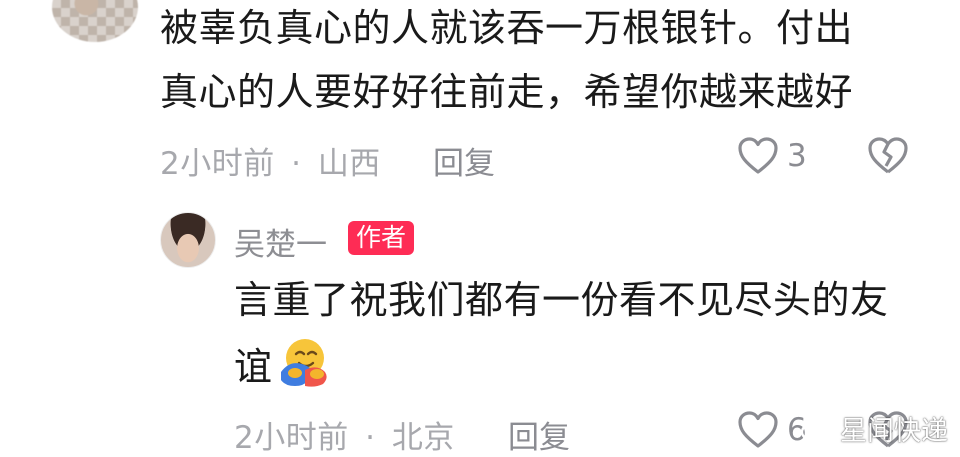 The image size is (960, 457). Describe the element at coordinates (349, 164) in the screenshot. I see `comment-location: 山西` at that location.